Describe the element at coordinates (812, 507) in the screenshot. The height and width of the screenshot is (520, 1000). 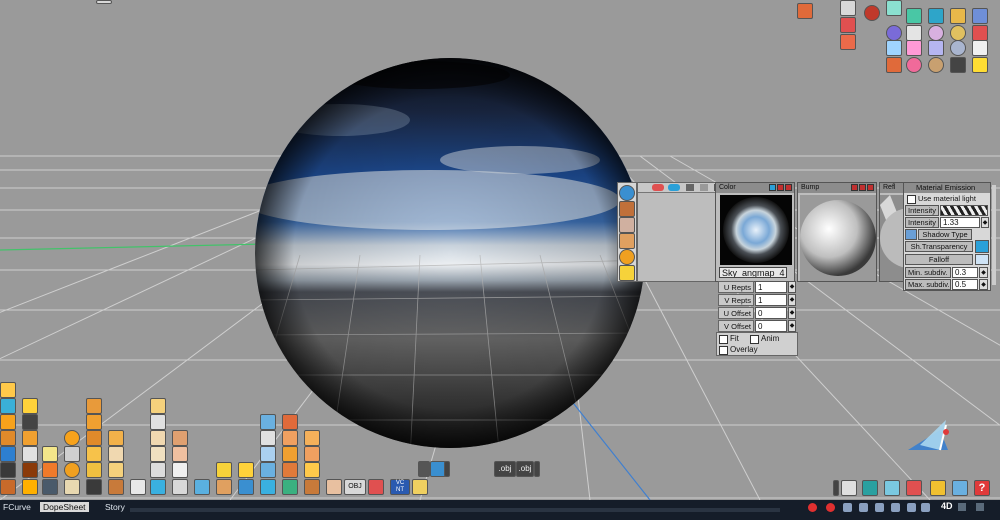
I see `record-icon` at that location.